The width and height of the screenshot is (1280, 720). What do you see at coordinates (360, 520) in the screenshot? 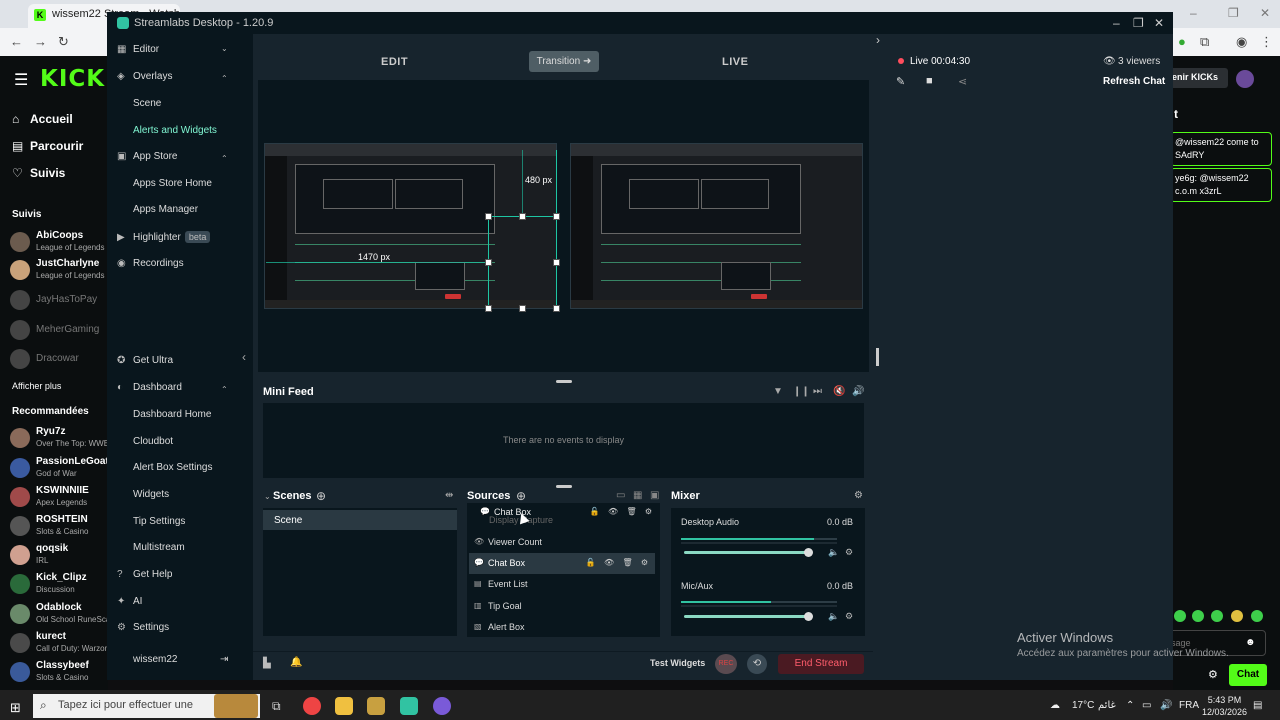
I see `scene-item: Scene` at bounding box center [360, 520].